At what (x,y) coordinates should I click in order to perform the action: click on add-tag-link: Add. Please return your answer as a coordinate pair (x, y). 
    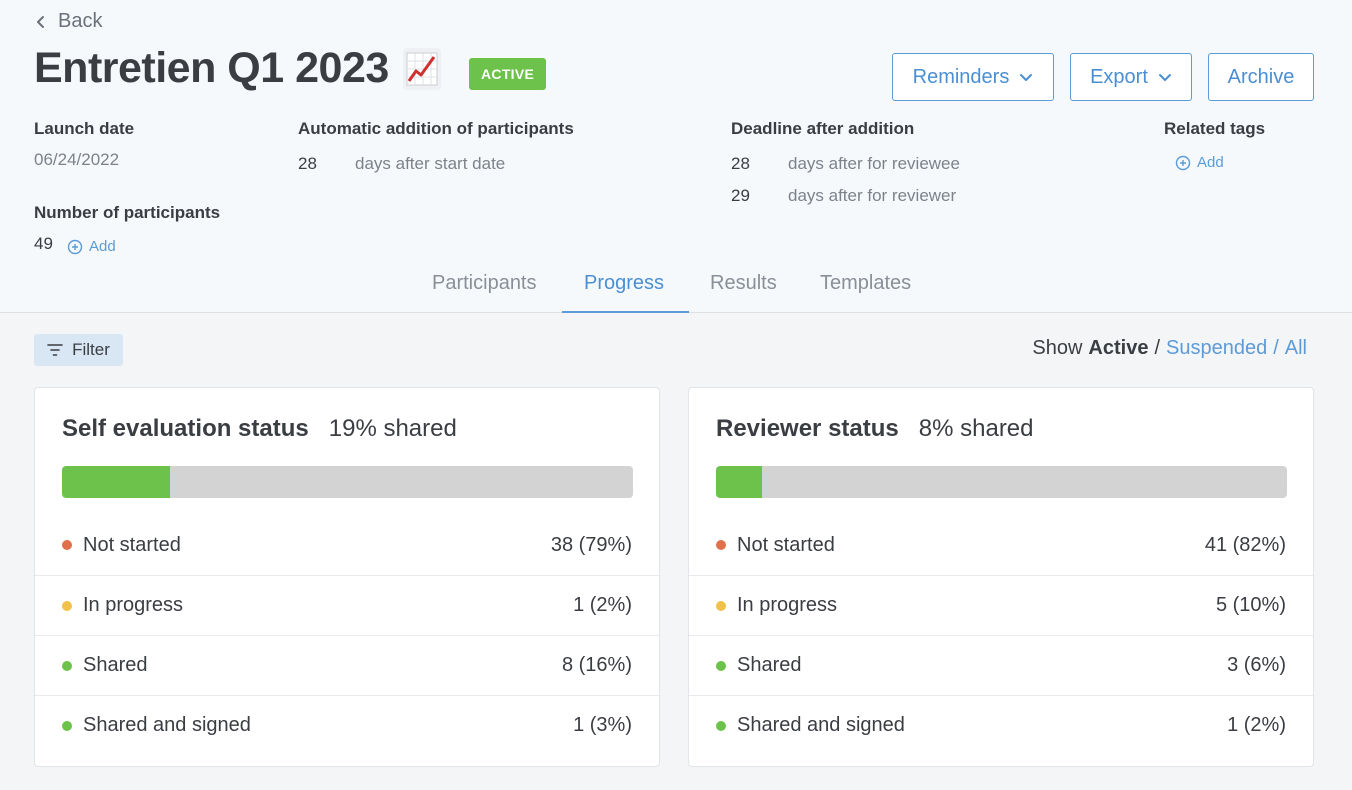
    Looking at the image, I should click on (1199, 162).